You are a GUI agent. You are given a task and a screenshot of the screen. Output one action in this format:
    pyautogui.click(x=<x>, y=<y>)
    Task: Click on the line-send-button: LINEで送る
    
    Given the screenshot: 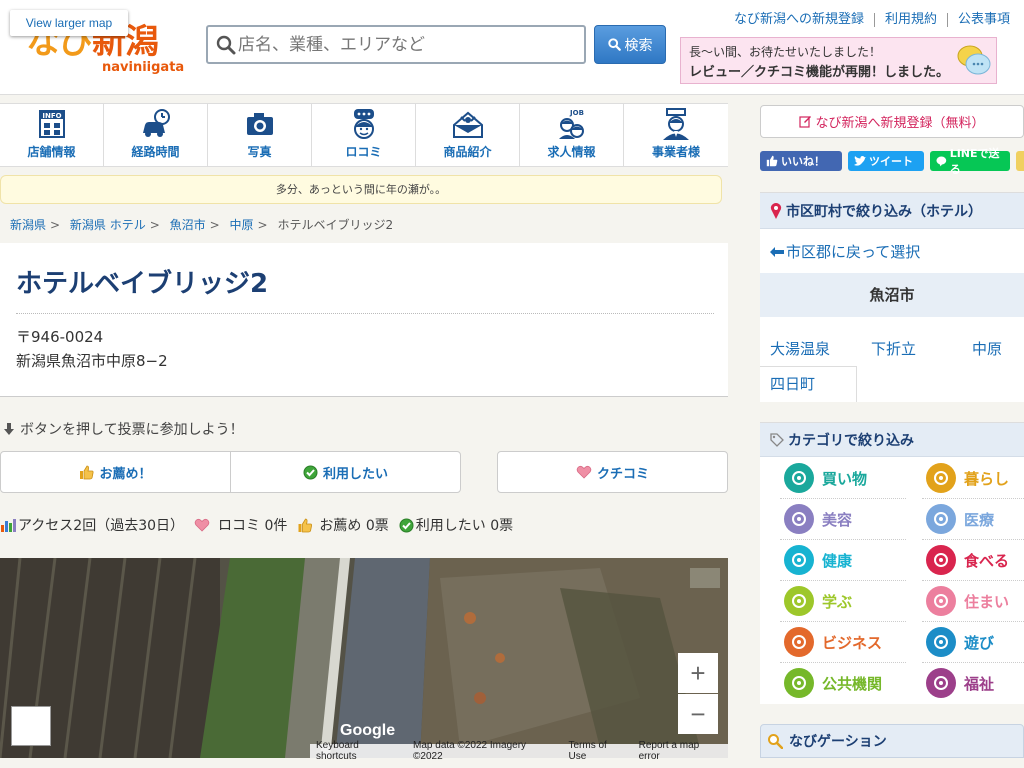 What is the action you would take?
    pyautogui.click(x=970, y=161)
    